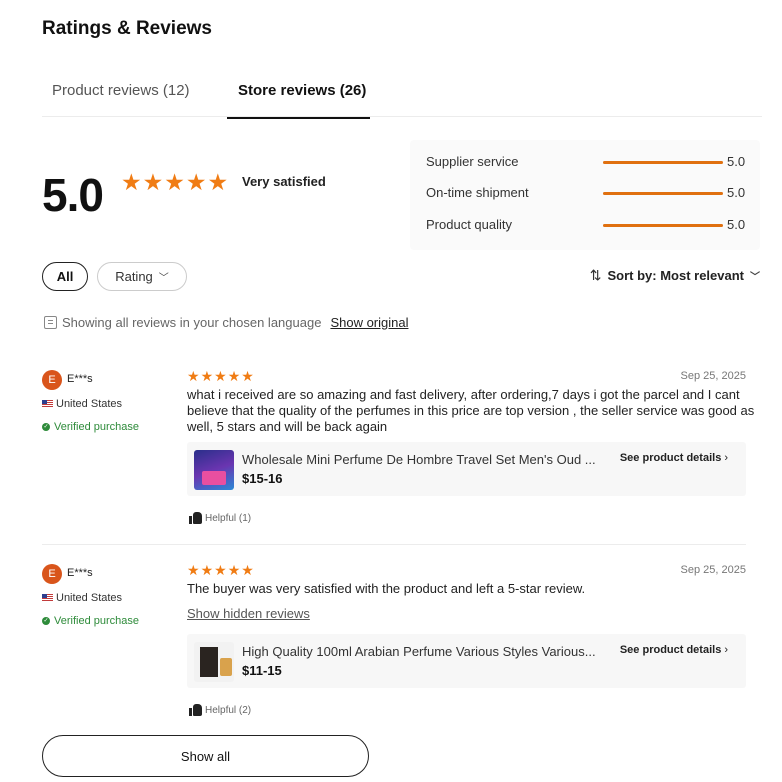  Describe the element at coordinates (595, 275) in the screenshot. I see `sort-icon: ⇅` at that location.